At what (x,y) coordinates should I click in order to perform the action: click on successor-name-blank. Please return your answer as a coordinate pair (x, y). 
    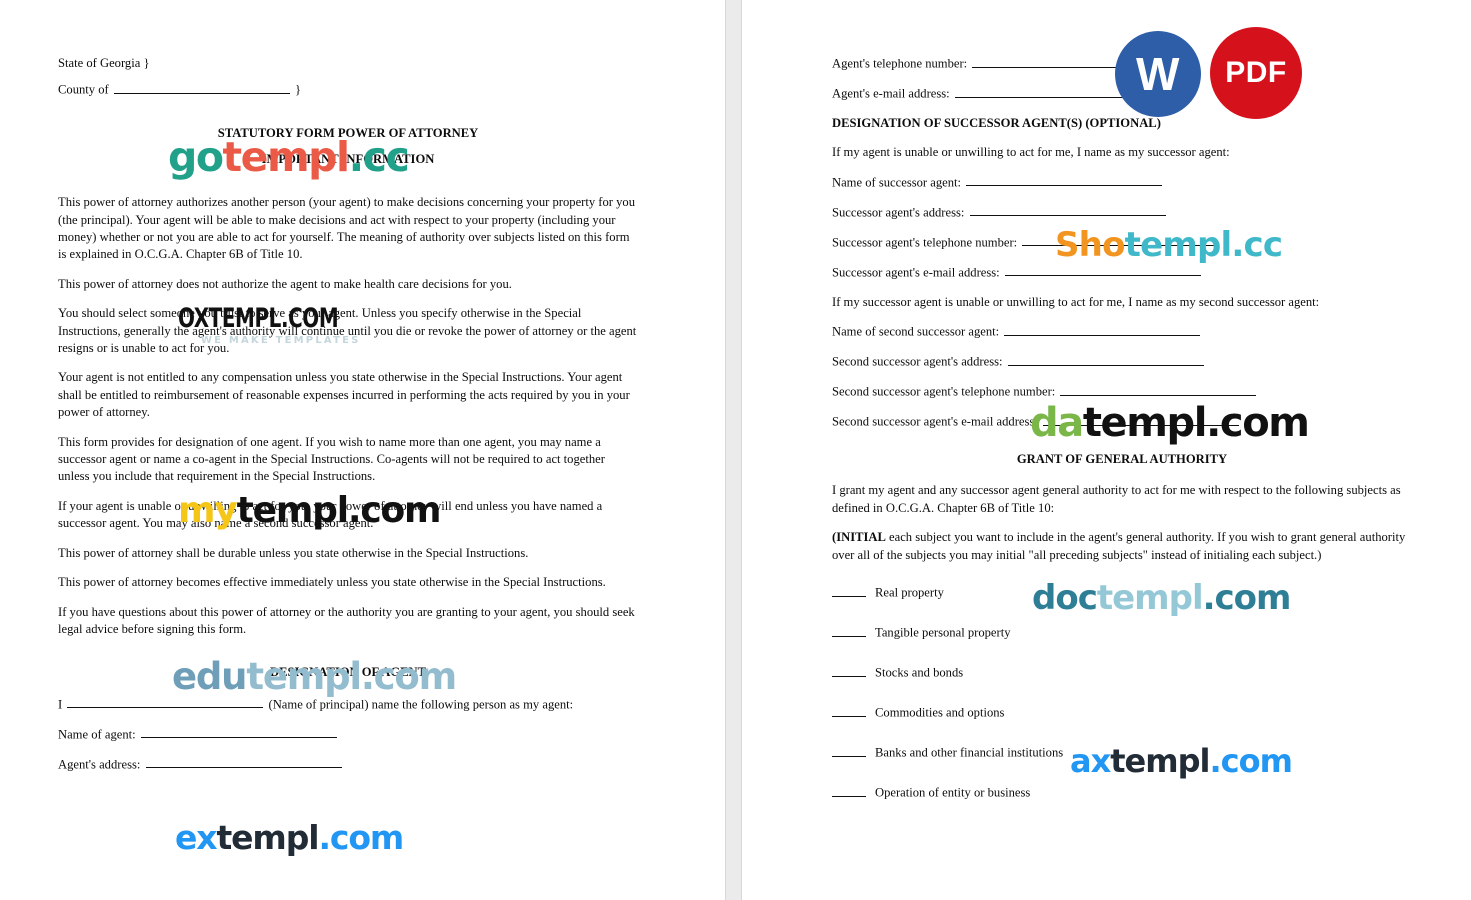
    Looking at the image, I should click on (1064, 180).